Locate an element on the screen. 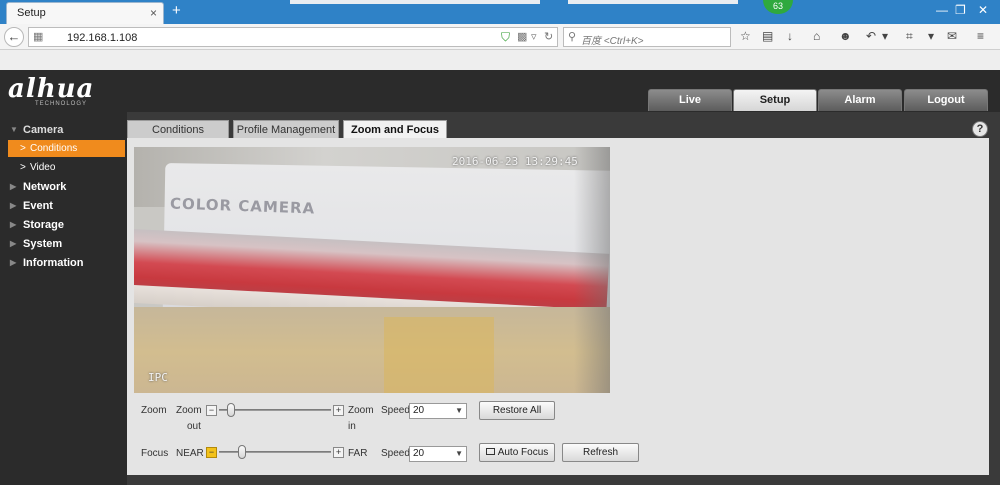 The image size is (1000, 485). zoom-out-button: − is located at coordinates (211, 410).